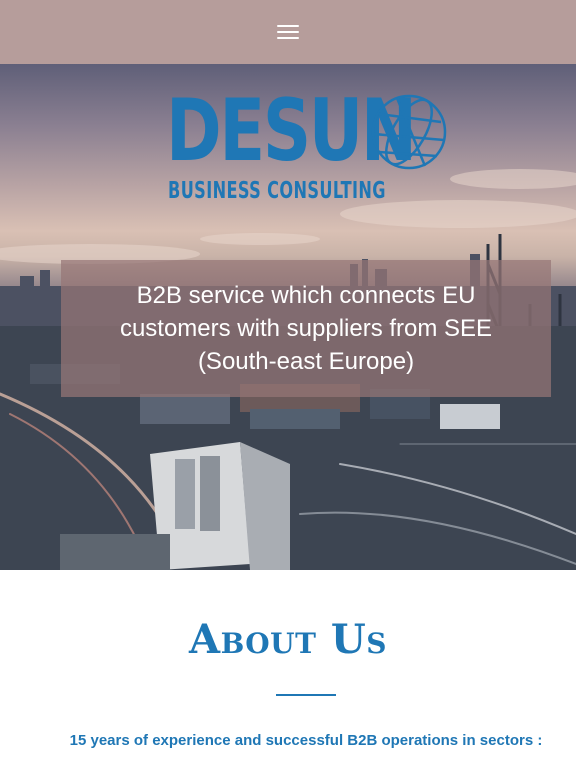 The width and height of the screenshot is (576, 766). I want to click on top-navigation-bar, so click(288, 32).